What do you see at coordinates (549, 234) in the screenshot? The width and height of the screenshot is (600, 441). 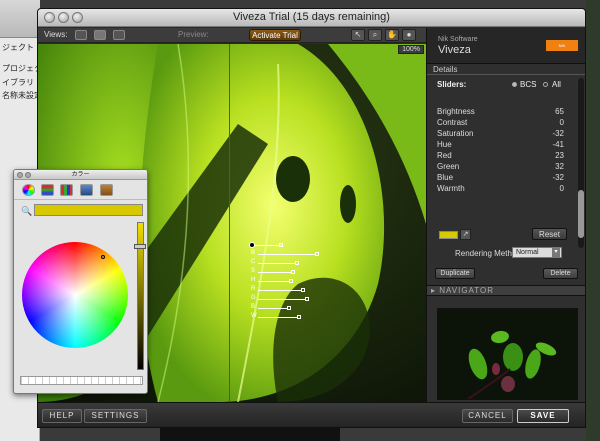 I see `reset-button: Reset` at bounding box center [549, 234].